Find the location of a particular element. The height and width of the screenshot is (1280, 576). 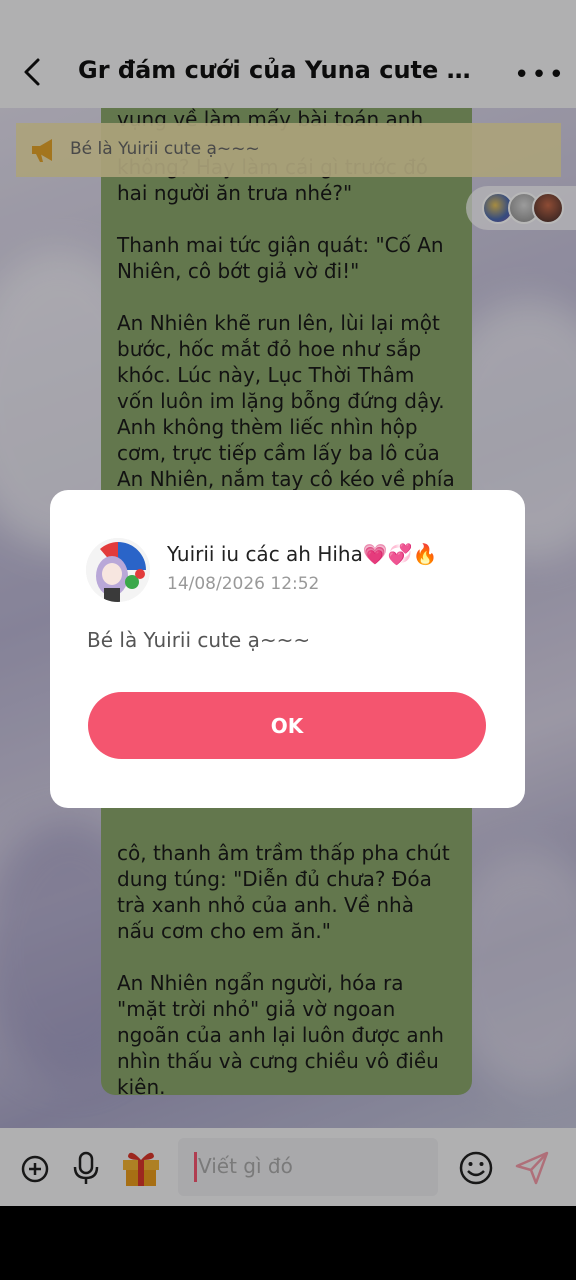

sender-avatar is located at coordinates (118, 570).